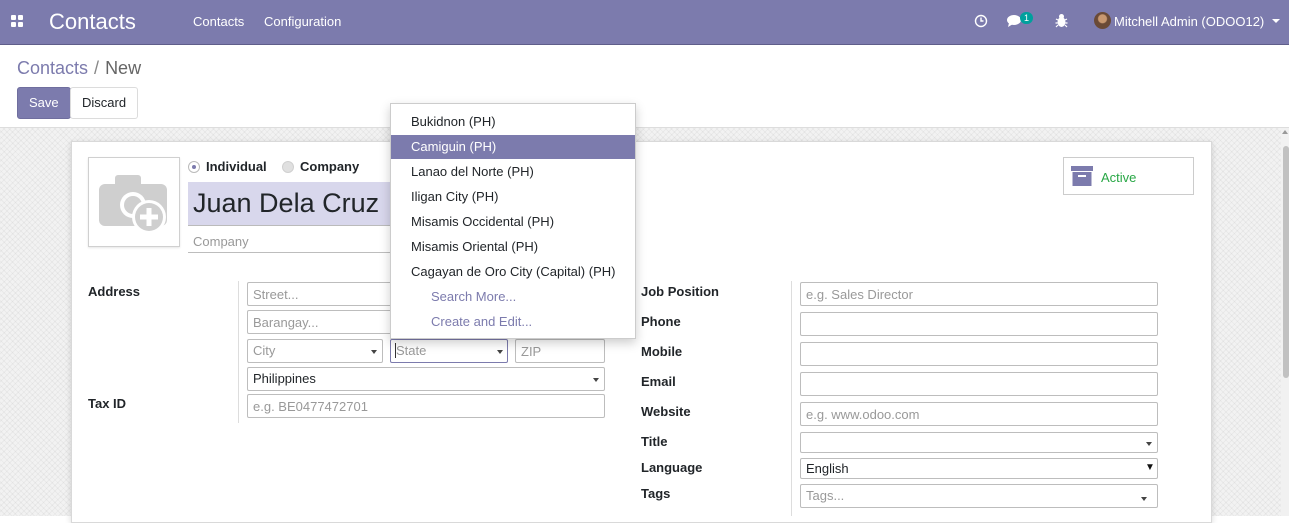 This screenshot has height=523, width=1289. I want to click on dropdown-option: Lanao del Norte (PH), so click(513, 172).